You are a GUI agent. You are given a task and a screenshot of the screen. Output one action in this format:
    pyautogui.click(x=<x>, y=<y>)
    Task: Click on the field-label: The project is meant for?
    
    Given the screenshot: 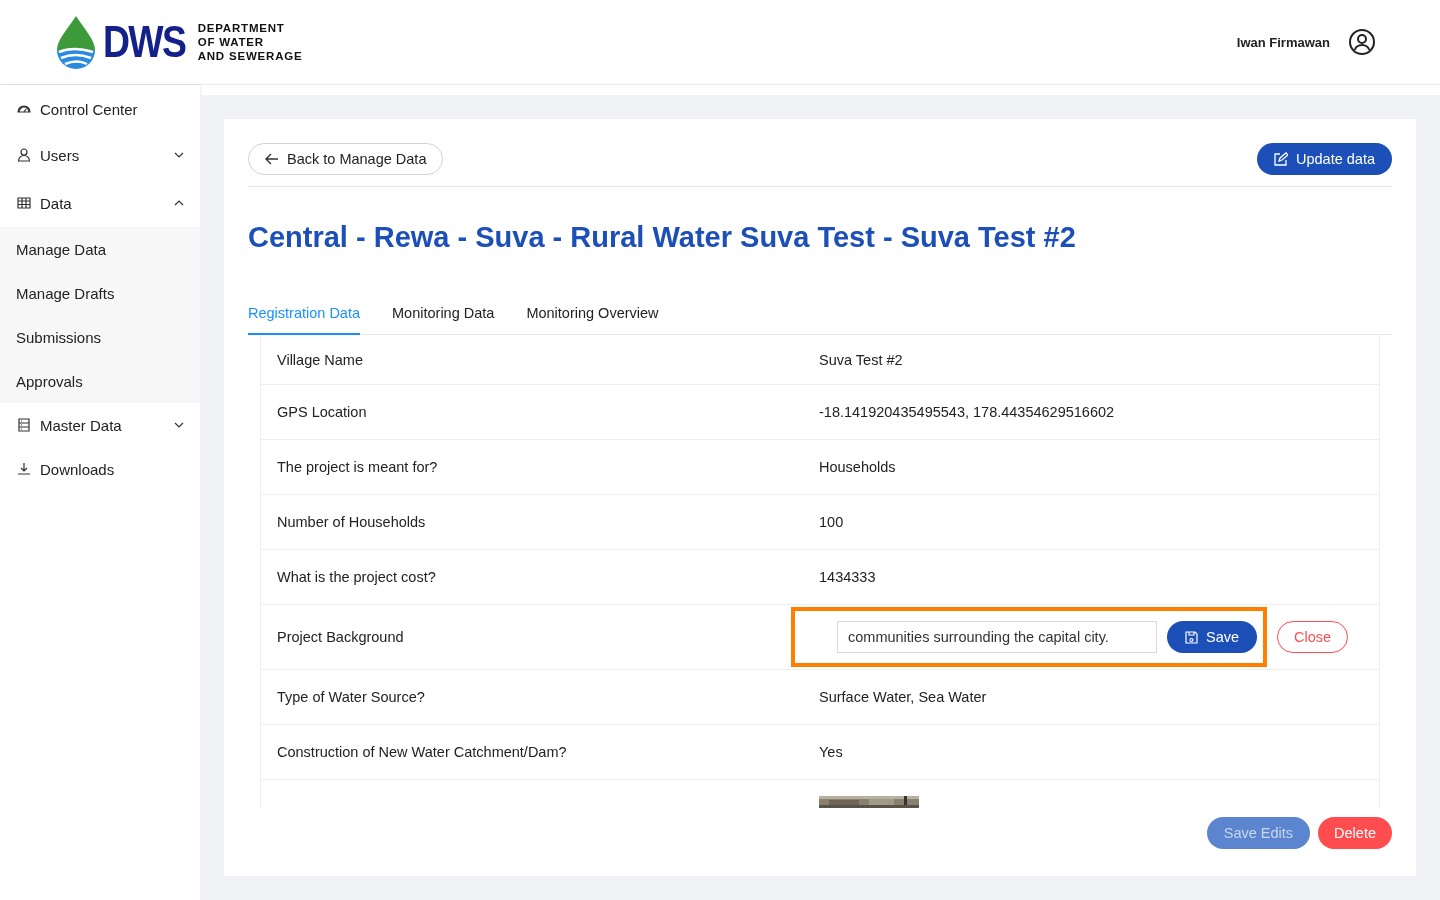 What is the action you would take?
    pyautogui.click(x=357, y=467)
    